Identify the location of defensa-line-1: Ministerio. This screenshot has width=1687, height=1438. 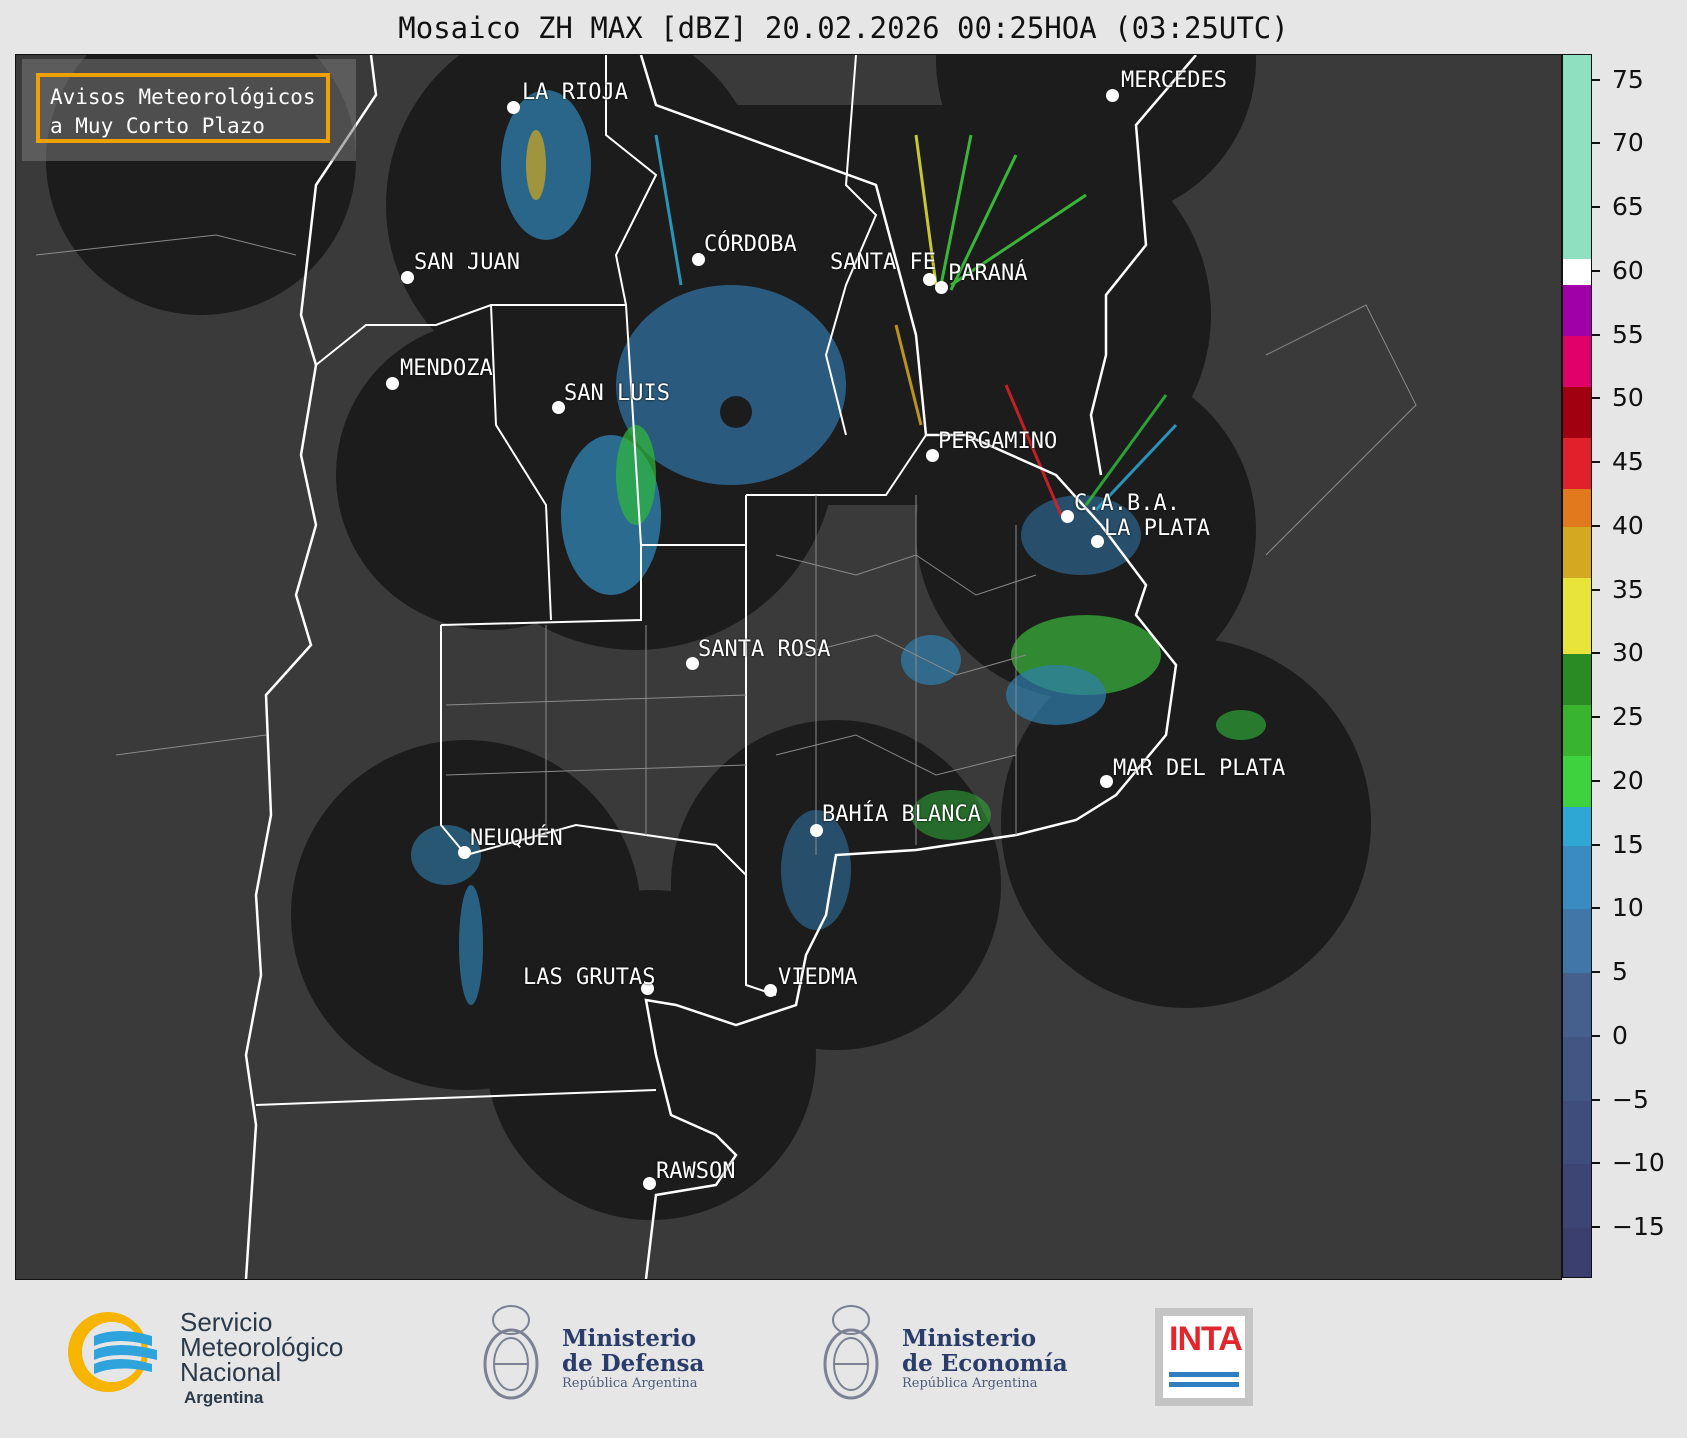
(629, 1338).